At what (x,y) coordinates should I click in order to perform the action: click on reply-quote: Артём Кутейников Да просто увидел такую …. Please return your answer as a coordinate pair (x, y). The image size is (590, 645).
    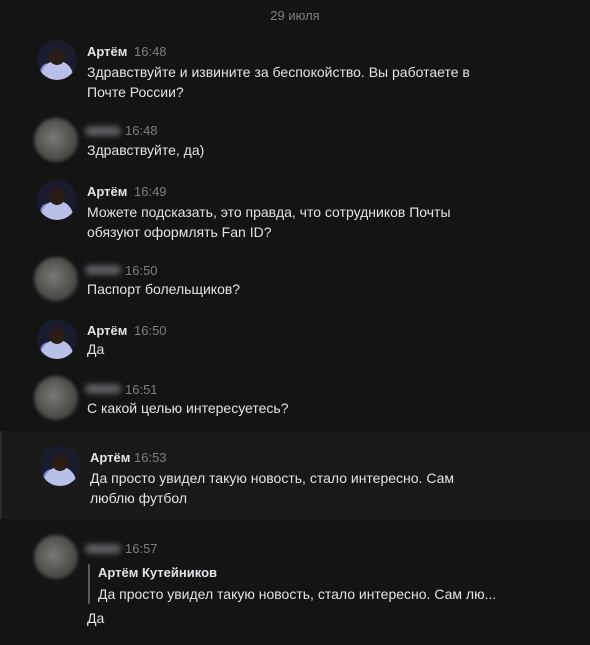
    Looking at the image, I should click on (292, 584).